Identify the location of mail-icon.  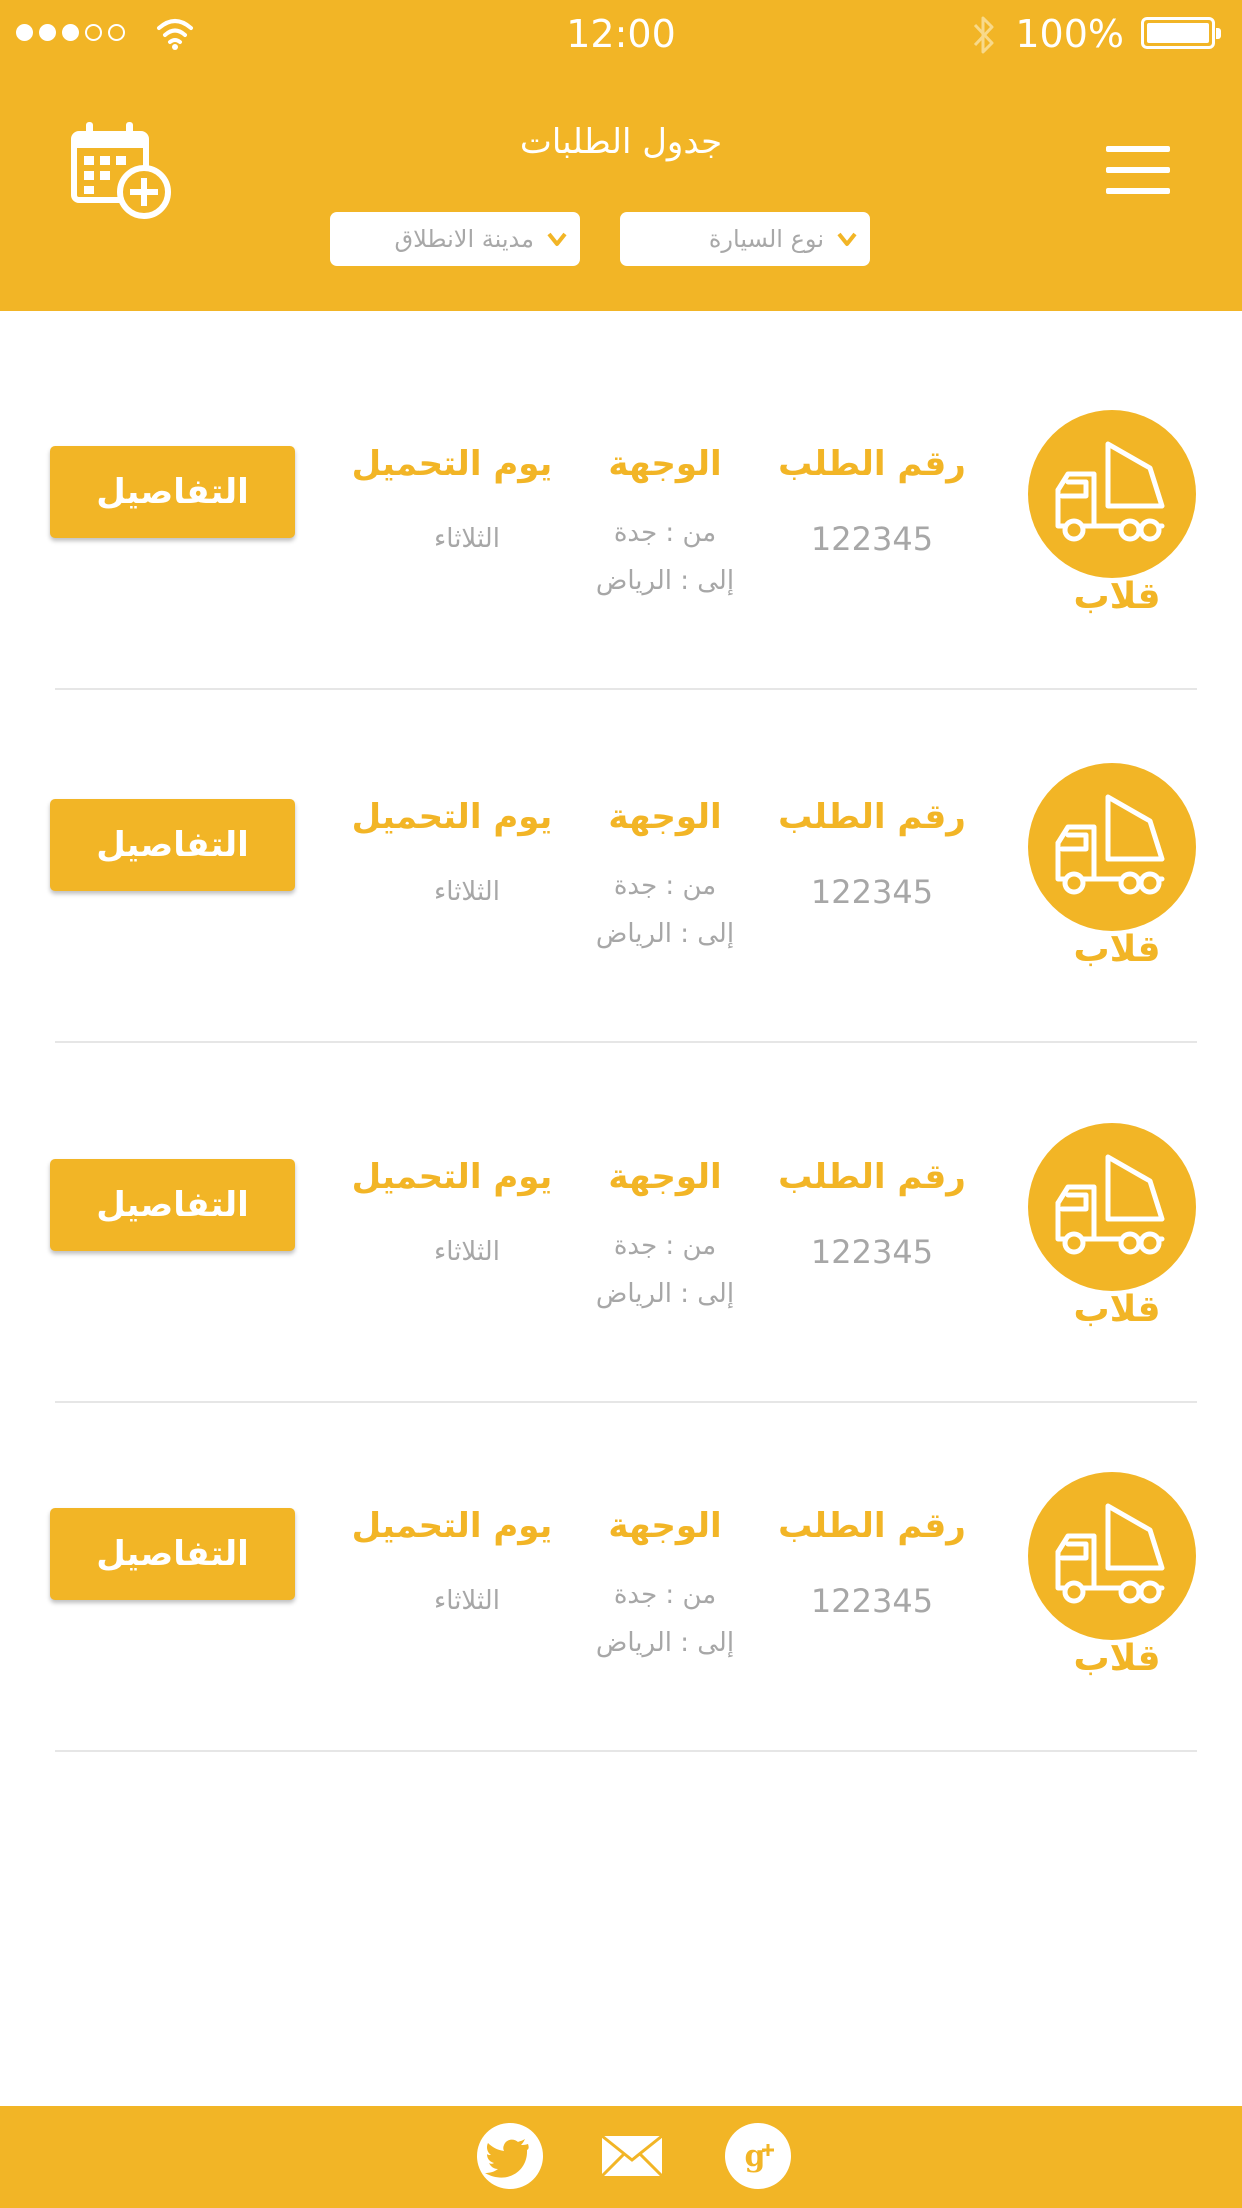
(632, 2156).